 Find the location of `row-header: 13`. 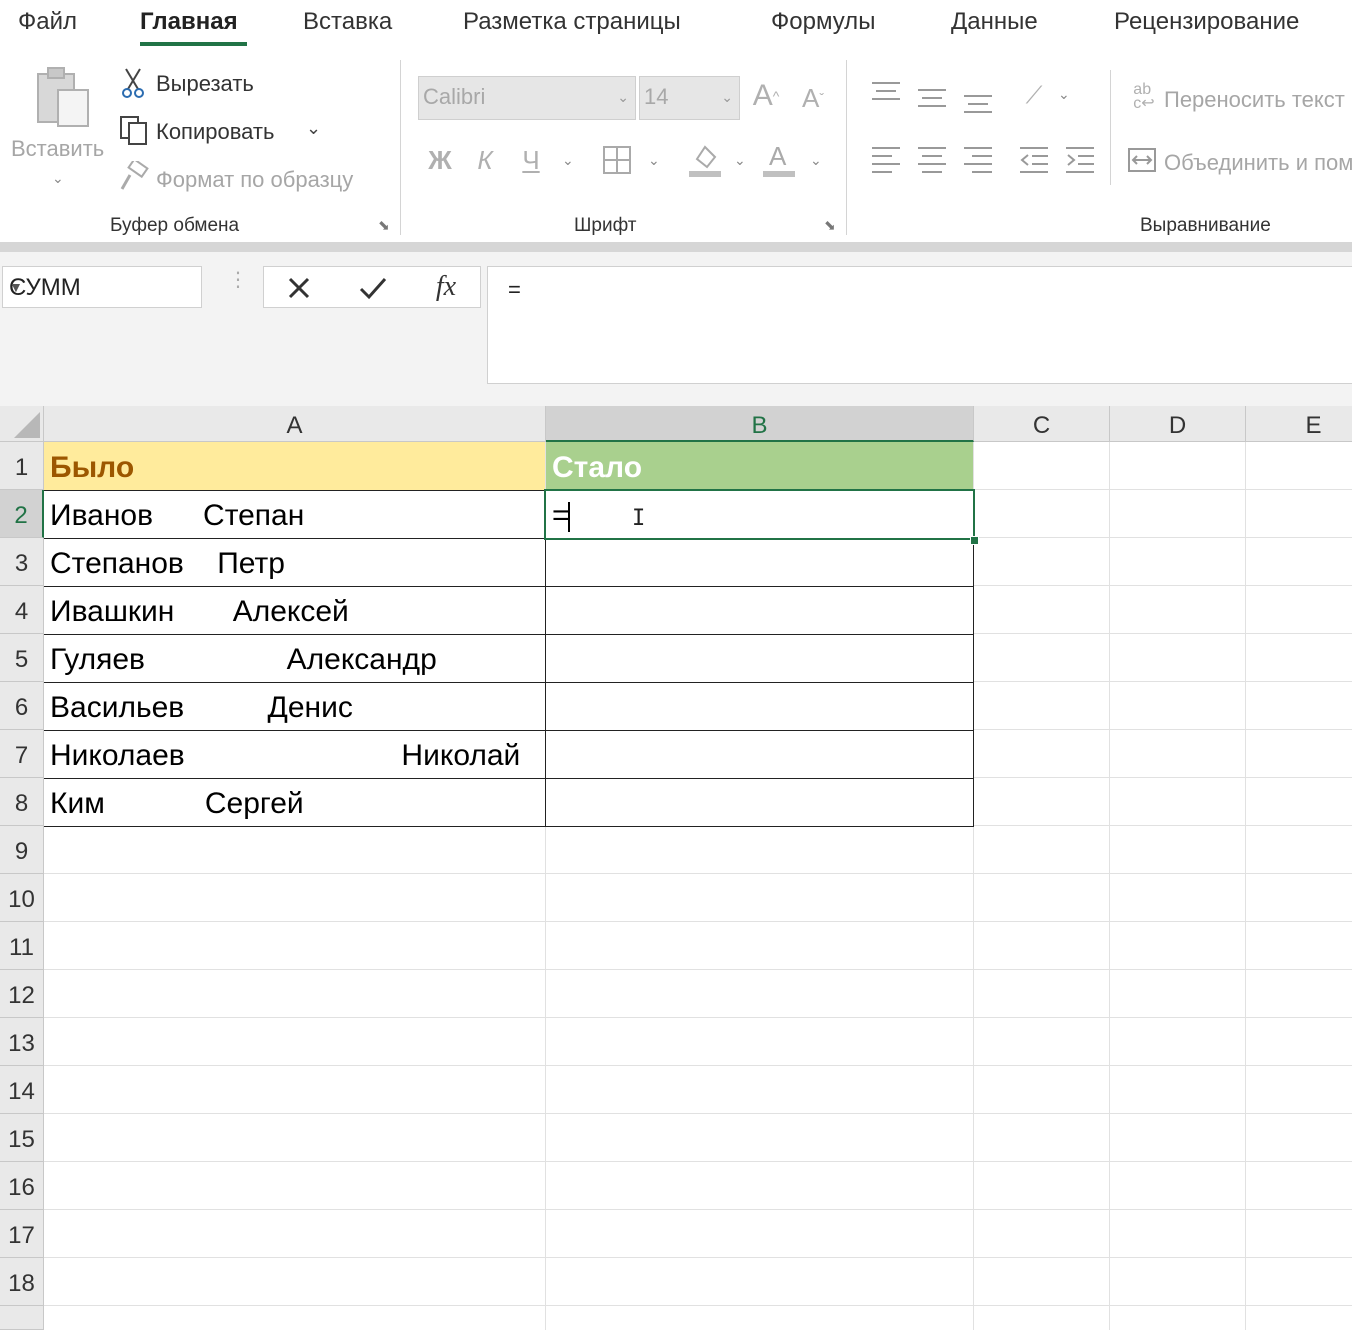

row-header: 13 is located at coordinates (22, 1042).